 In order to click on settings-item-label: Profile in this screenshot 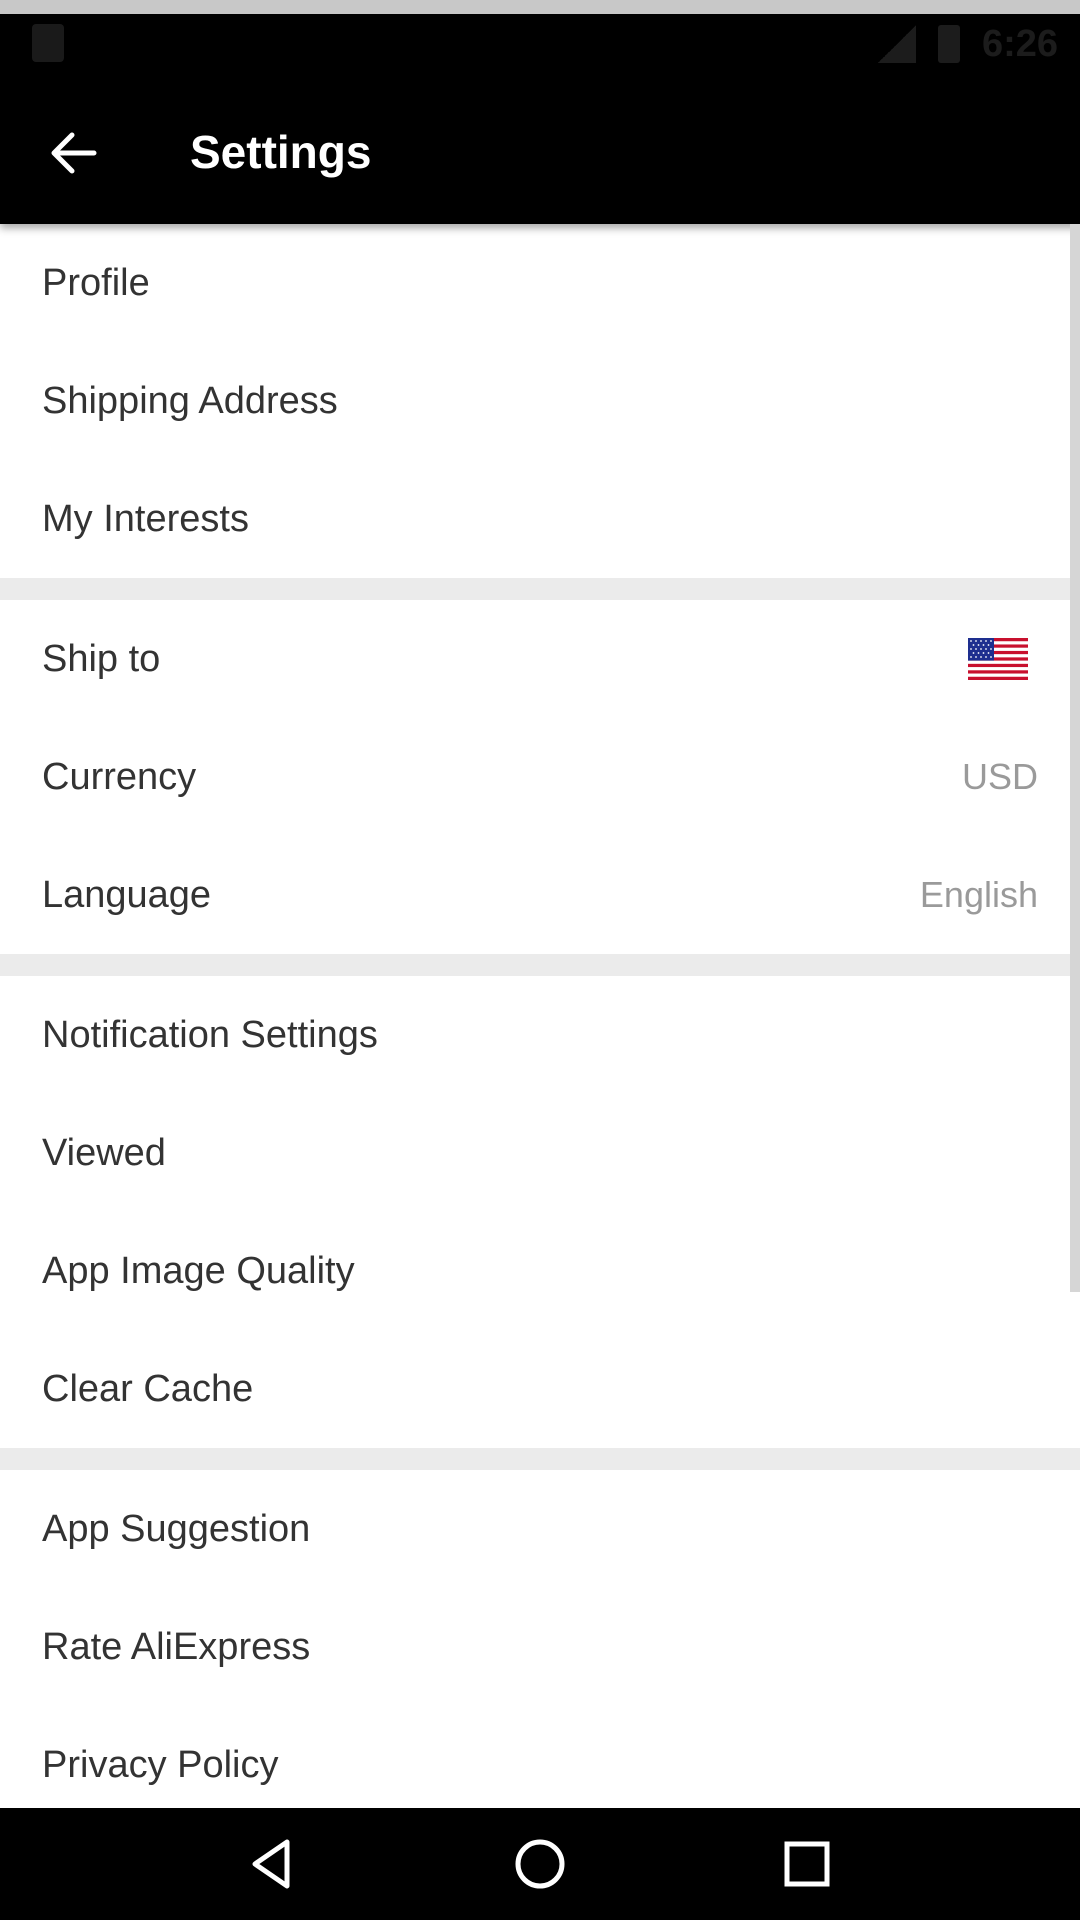, I will do `click(96, 282)`.